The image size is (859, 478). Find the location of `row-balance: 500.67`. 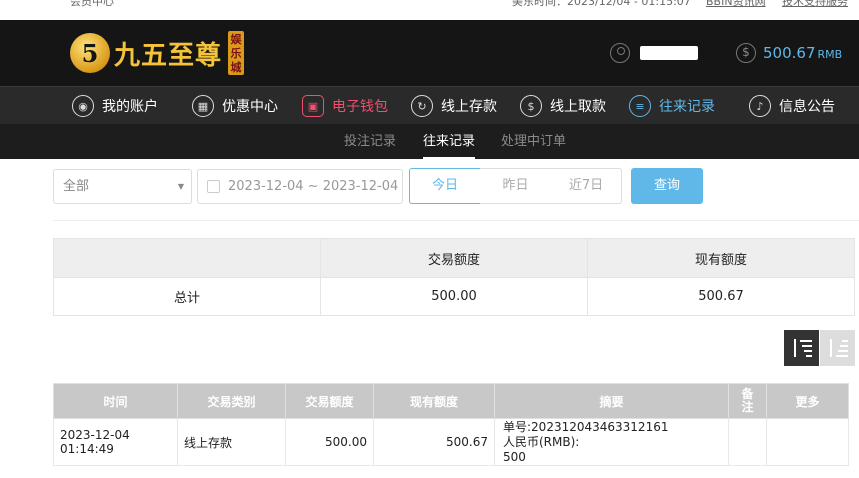

row-balance: 500.67 is located at coordinates (434, 442).